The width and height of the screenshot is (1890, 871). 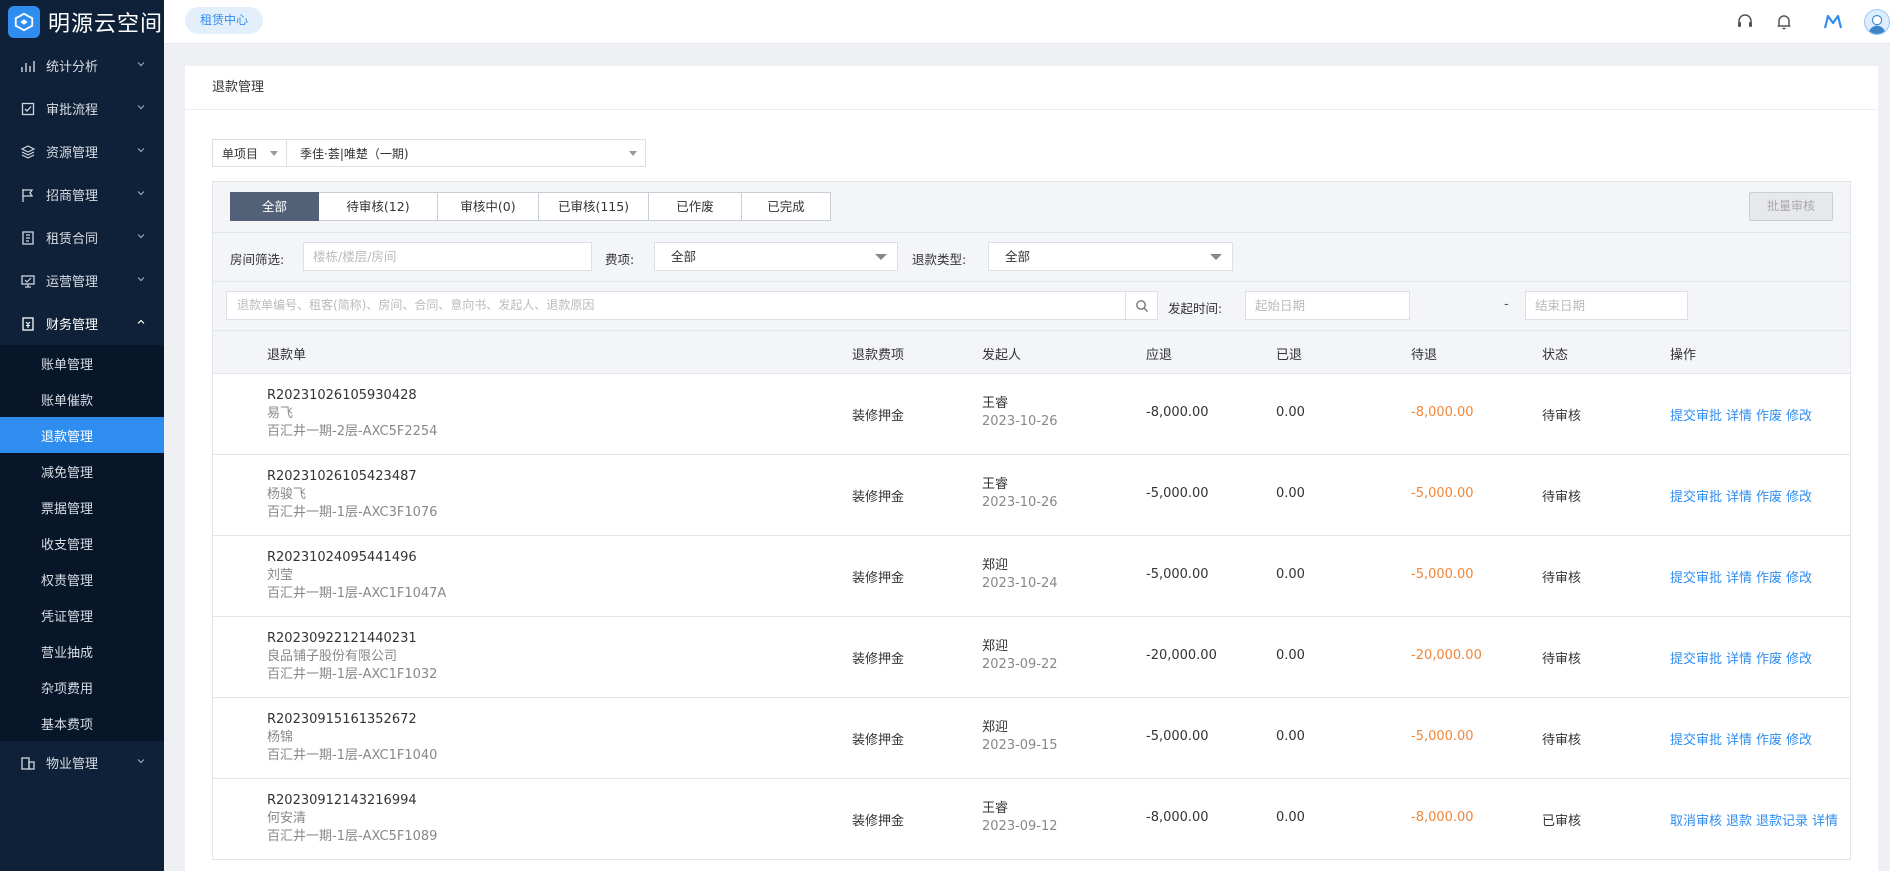 What do you see at coordinates (1327, 305) in the screenshot?
I see `start-date-input: 起始日期` at bounding box center [1327, 305].